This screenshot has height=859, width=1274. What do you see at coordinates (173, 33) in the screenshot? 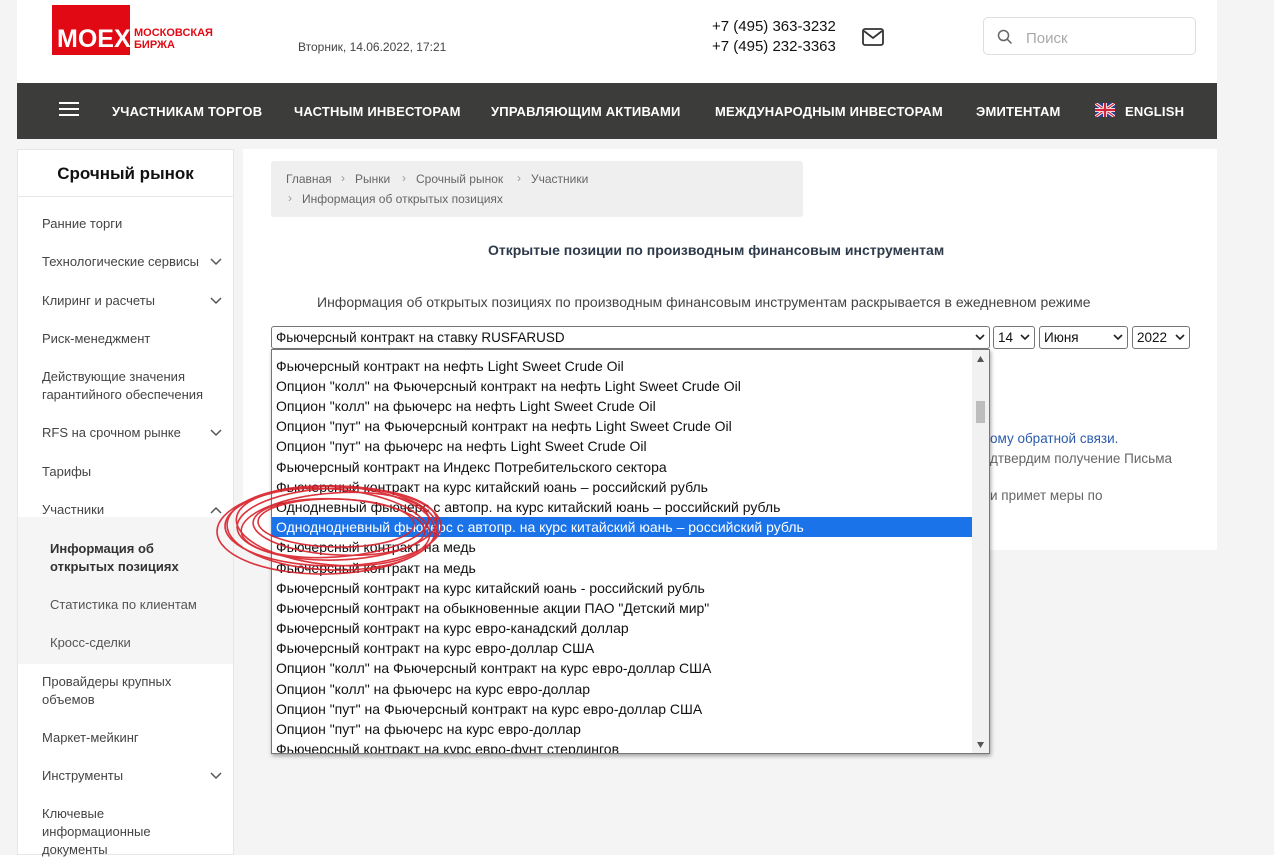
I see `logo-subtext-line1: МОСКОВСКАЯ` at bounding box center [173, 33].